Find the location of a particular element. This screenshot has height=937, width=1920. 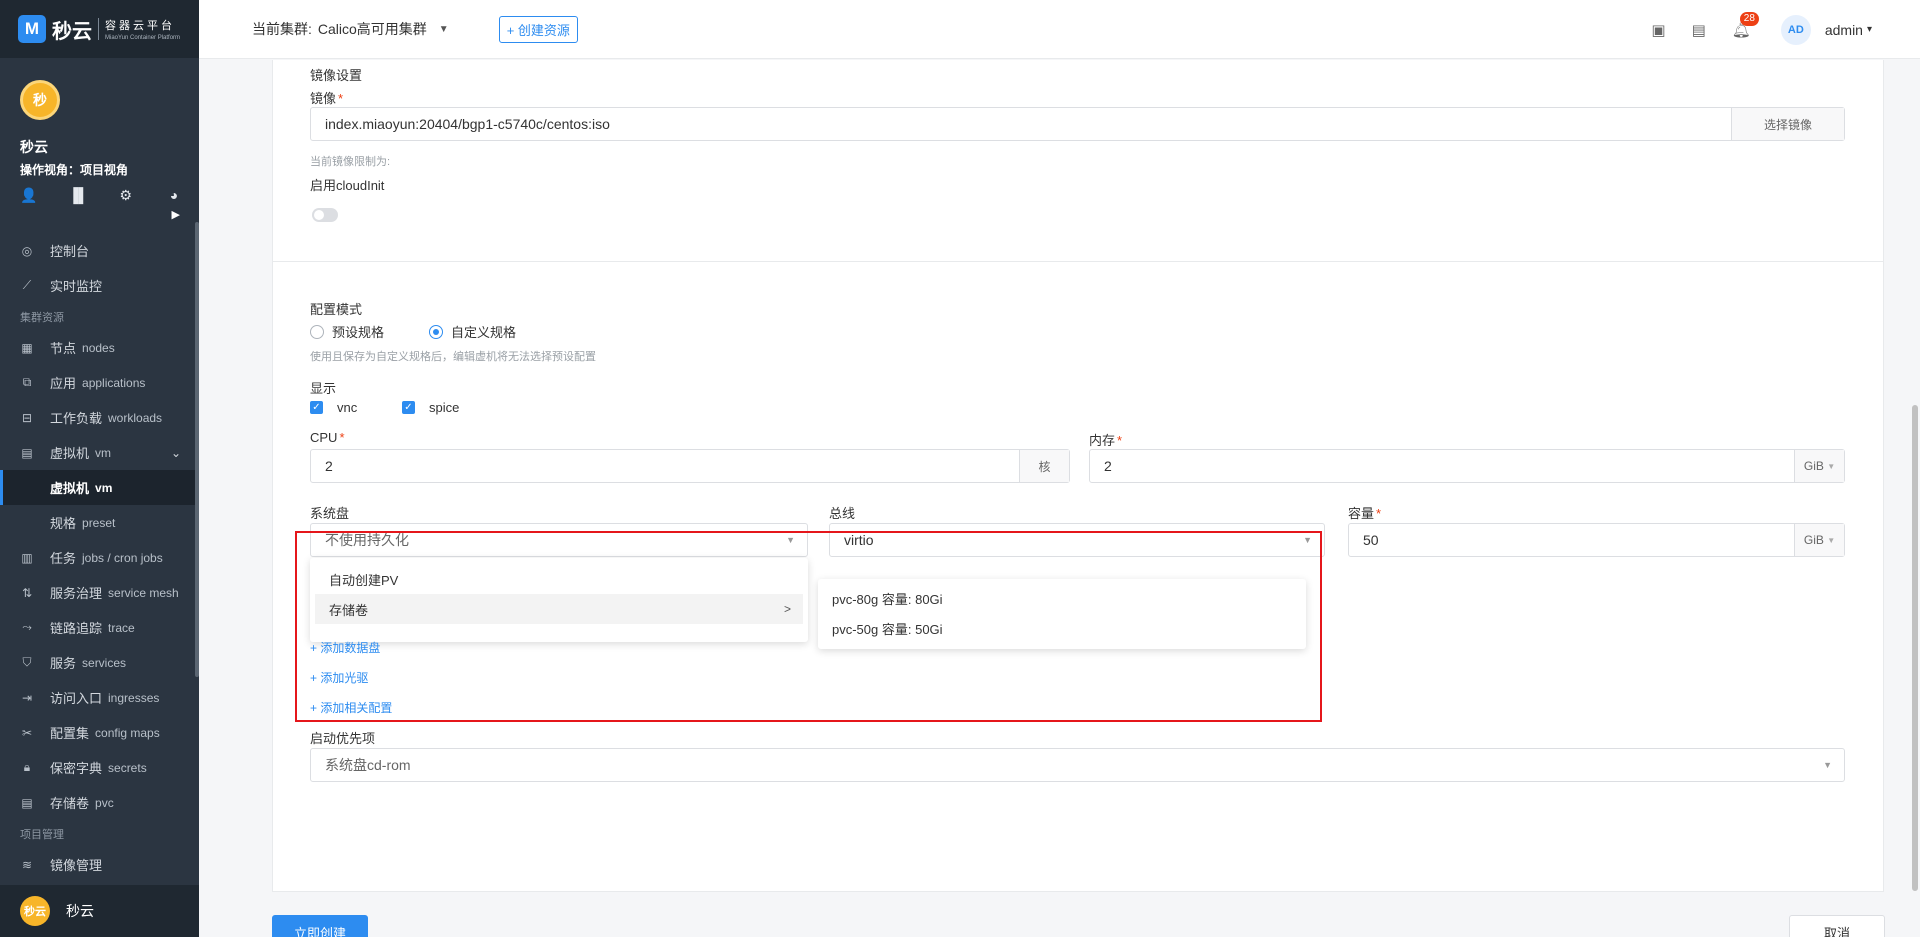

boot-priority-select: 系统盘cd-rom ▼ is located at coordinates (1077, 765).